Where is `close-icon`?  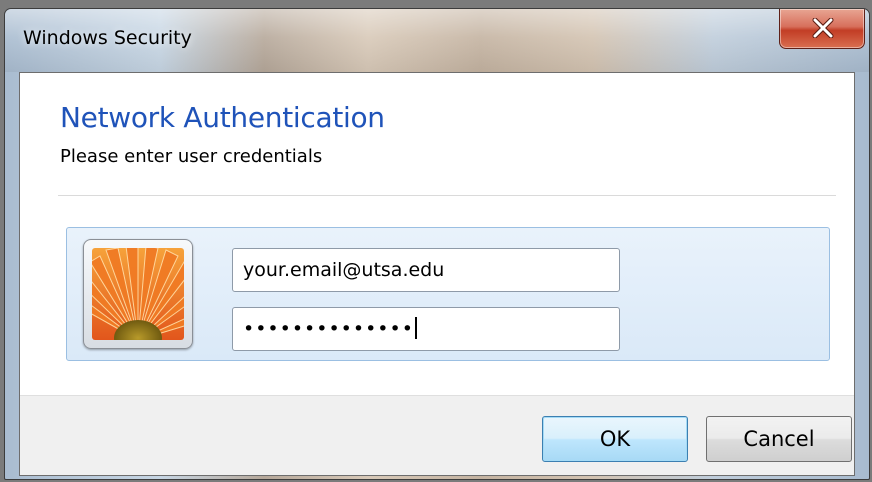
close-icon is located at coordinates (823, 28).